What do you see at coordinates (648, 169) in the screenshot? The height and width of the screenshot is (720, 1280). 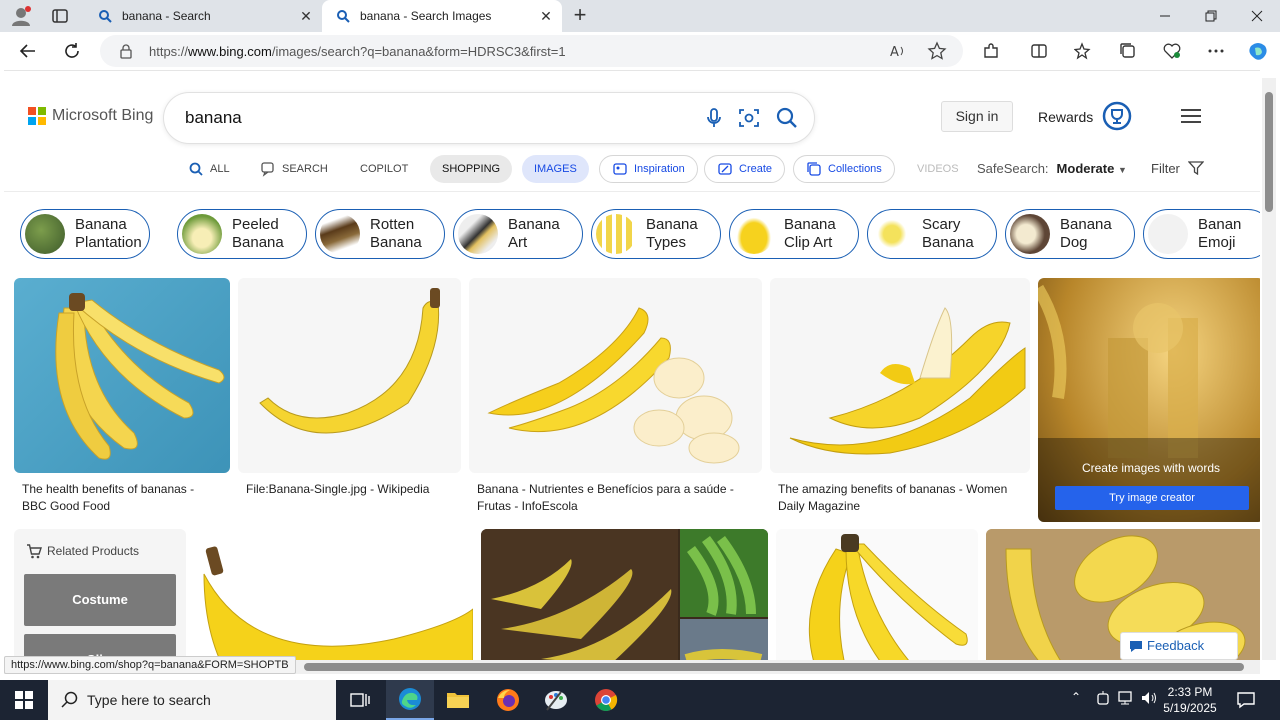 I see `nav-inspiration: Inspiration` at bounding box center [648, 169].